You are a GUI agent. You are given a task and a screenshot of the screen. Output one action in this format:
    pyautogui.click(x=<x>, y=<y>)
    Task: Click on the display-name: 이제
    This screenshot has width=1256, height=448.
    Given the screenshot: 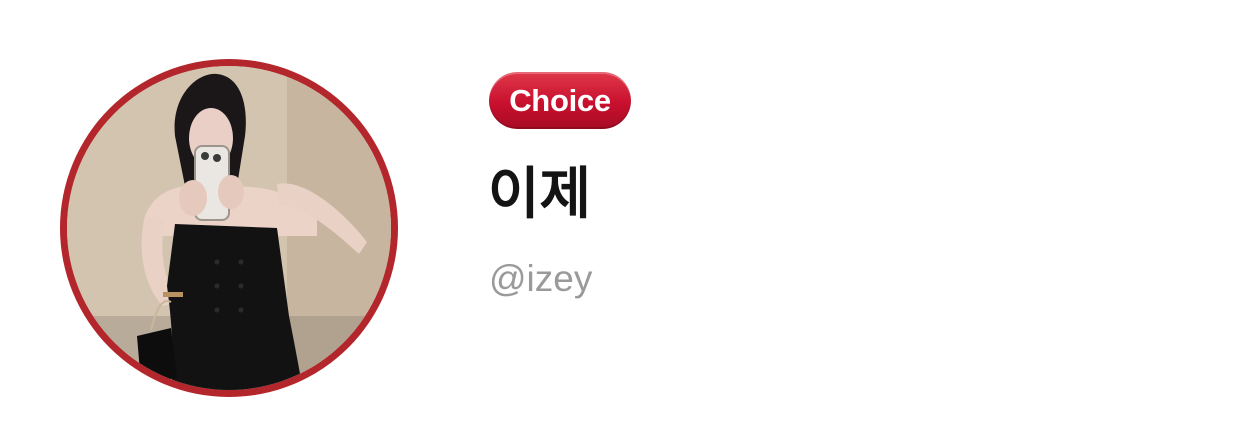 What is the action you would take?
    pyautogui.click(x=540, y=194)
    